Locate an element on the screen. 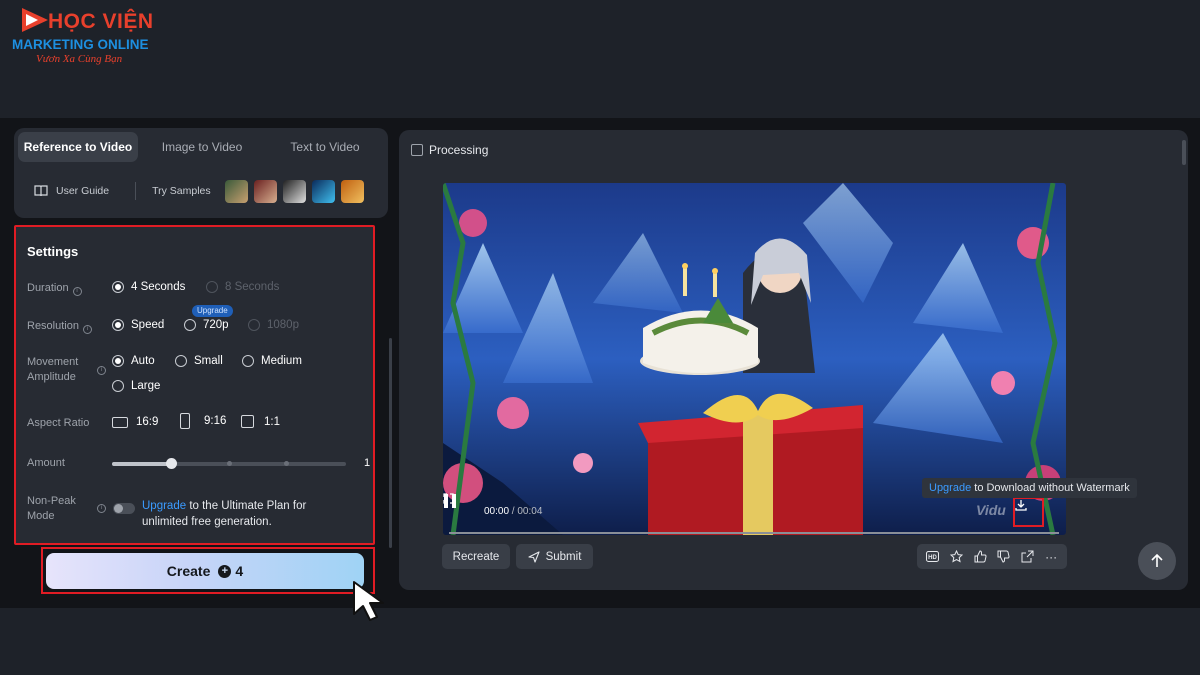 This screenshot has height=675, width=1200. divider is located at coordinates (136, 191).